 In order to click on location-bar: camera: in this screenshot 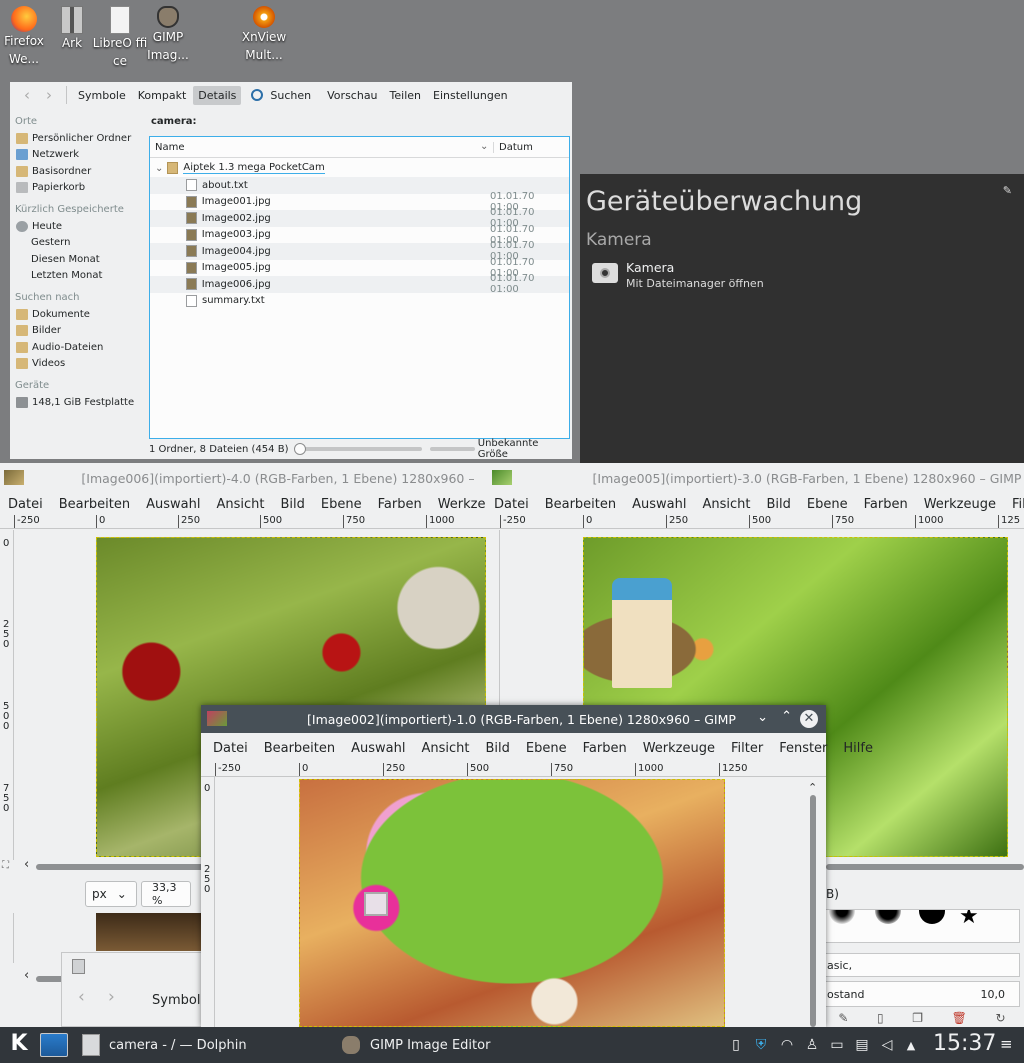, I will do `click(174, 121)`.